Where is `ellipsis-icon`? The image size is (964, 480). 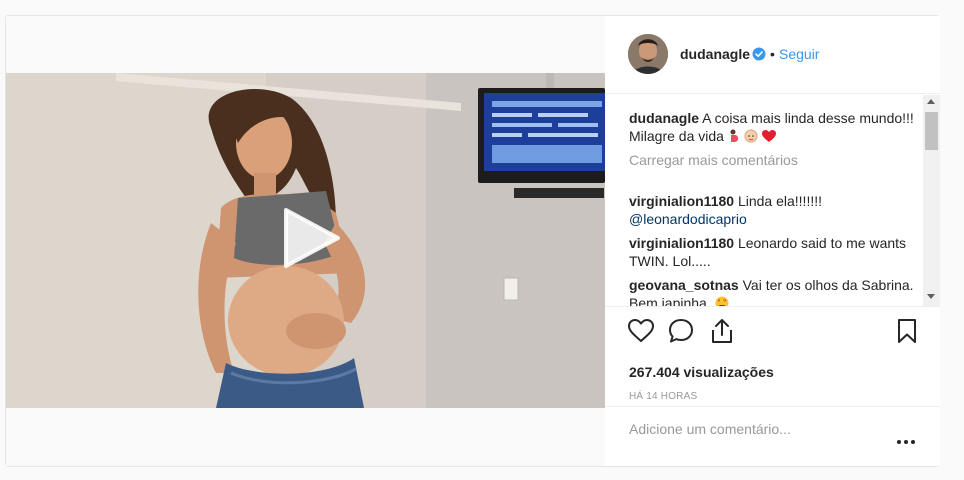 ellipsis-icon is located at coordinates (906, 442).